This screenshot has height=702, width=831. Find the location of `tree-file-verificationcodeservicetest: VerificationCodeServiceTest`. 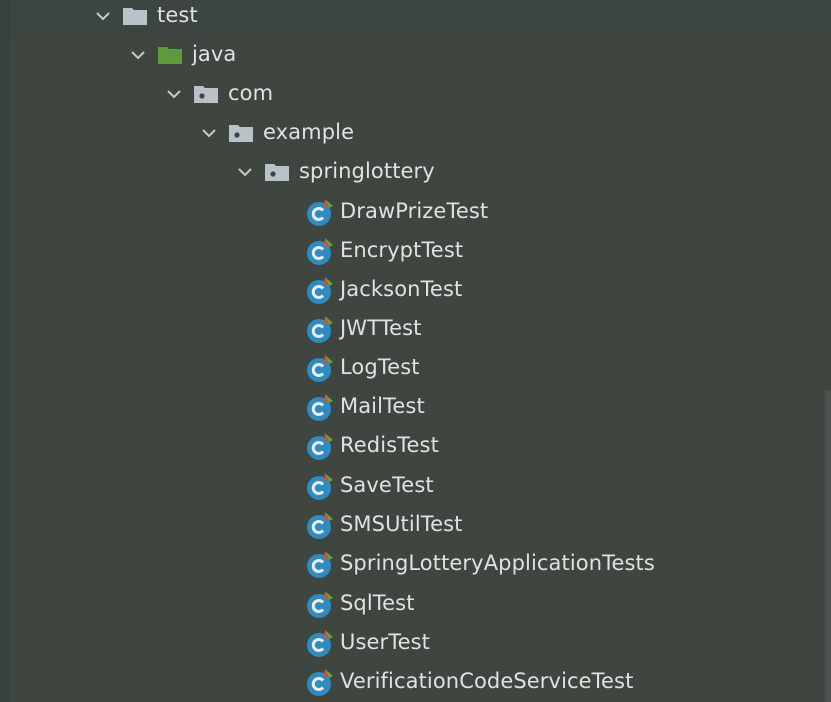

tree-file-verificationcodeservicetest: VerificationCodeServiceTest is located at coordinates (415, 681).